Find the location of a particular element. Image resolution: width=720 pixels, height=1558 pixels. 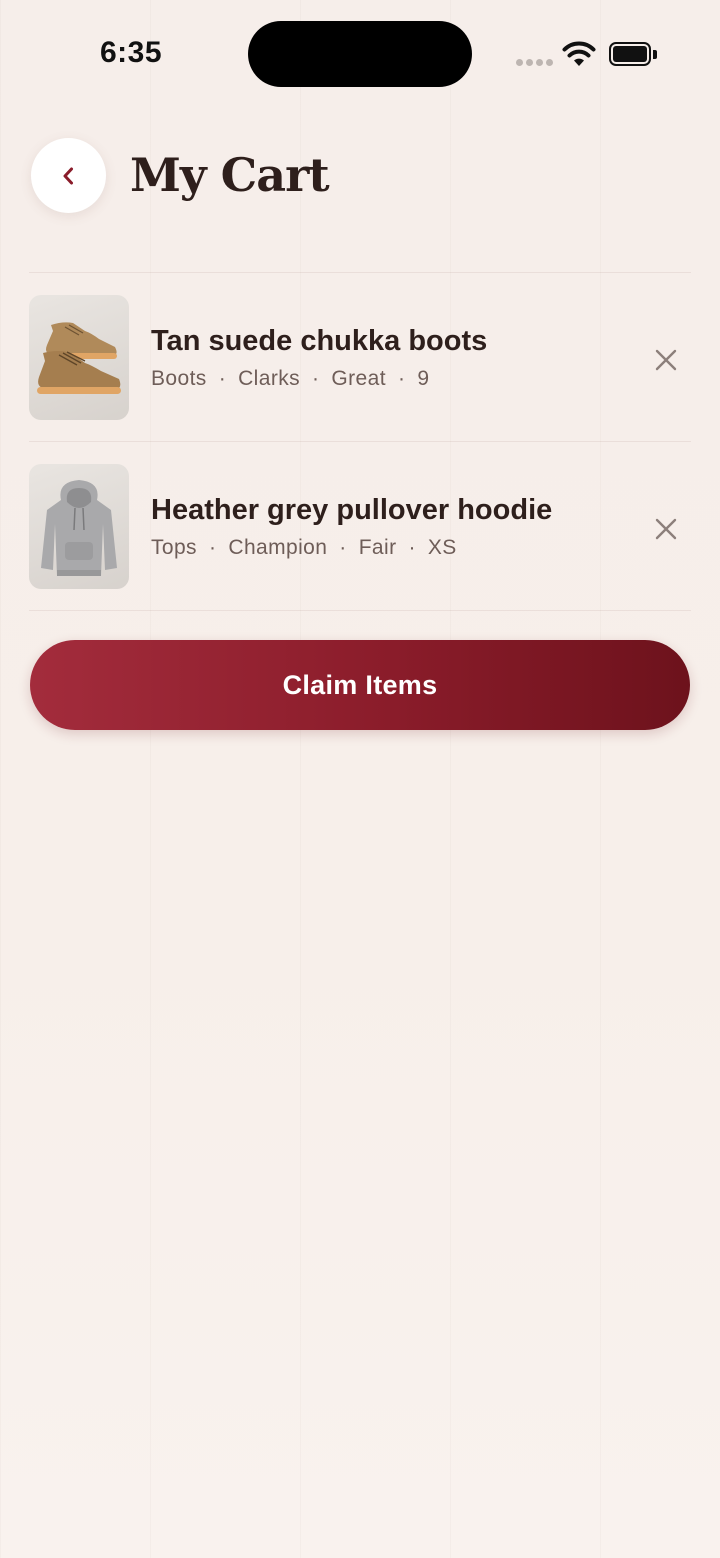

wifi-icon is located at coordinates (579, 53).